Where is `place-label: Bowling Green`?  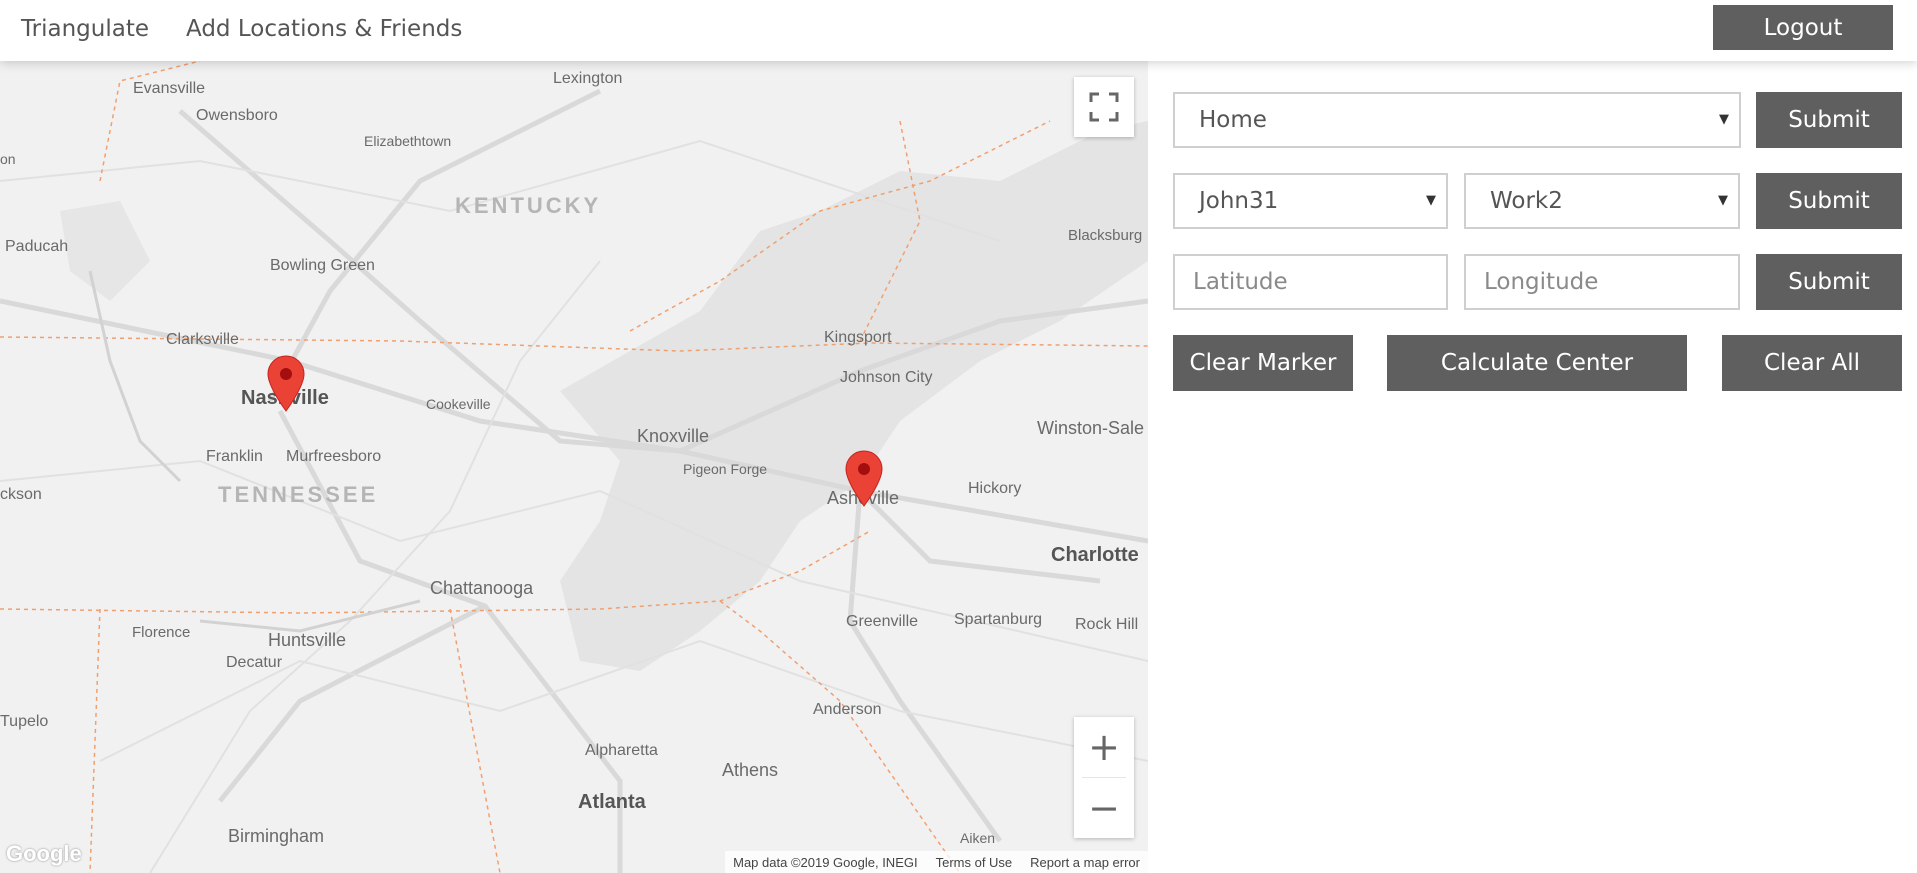
place-label: Bowling Green is located at coordinates (322, 265).